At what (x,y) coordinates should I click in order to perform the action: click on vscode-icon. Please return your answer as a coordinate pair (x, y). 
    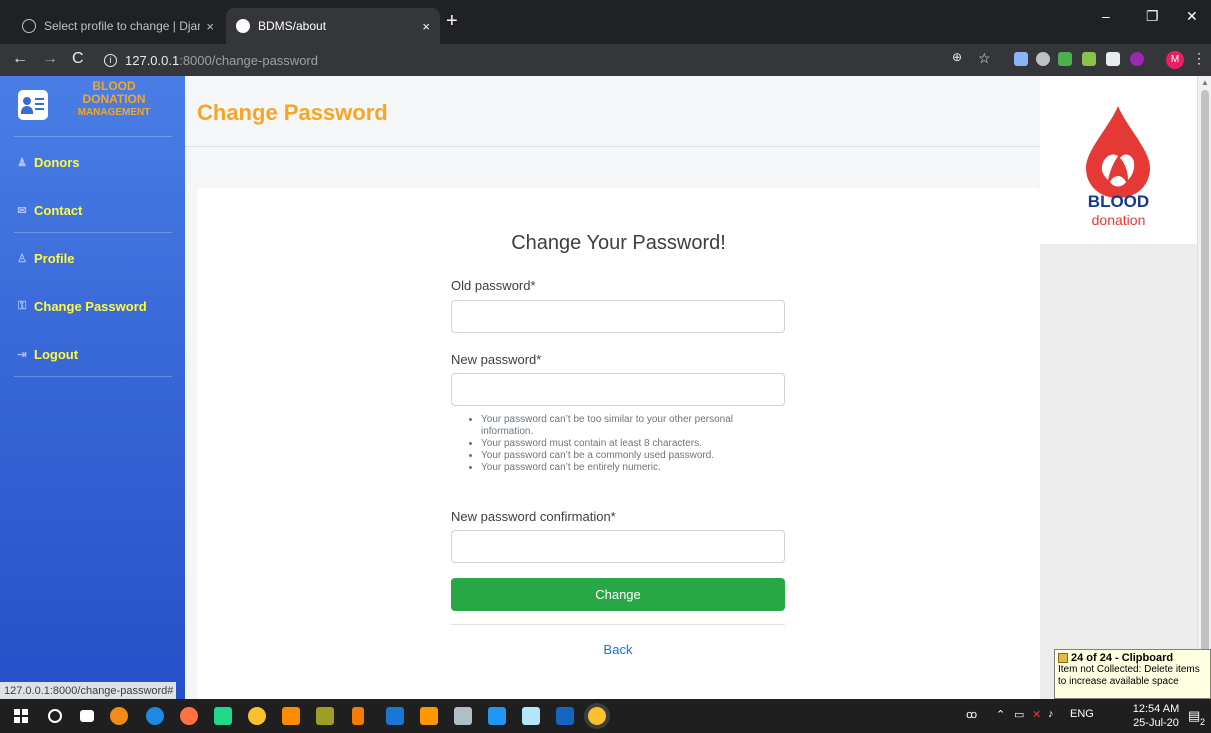
    Looking at the image, I should click on (497, 716).